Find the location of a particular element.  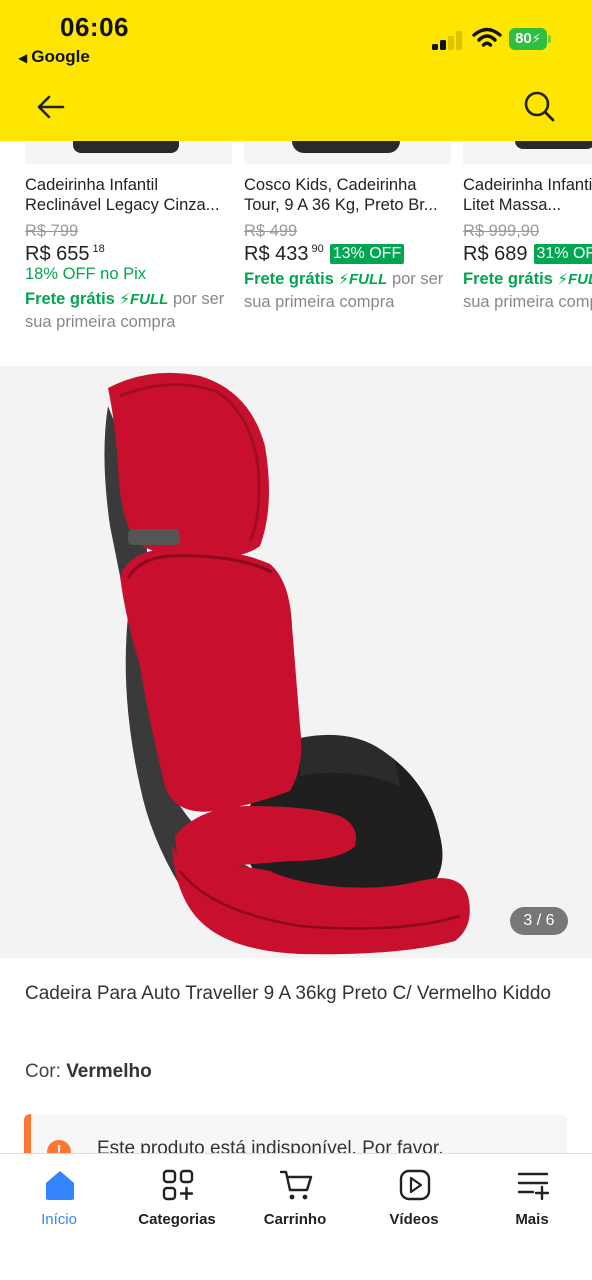

nav-item-categorias: Categorias is located at coordinates (177, 1199).